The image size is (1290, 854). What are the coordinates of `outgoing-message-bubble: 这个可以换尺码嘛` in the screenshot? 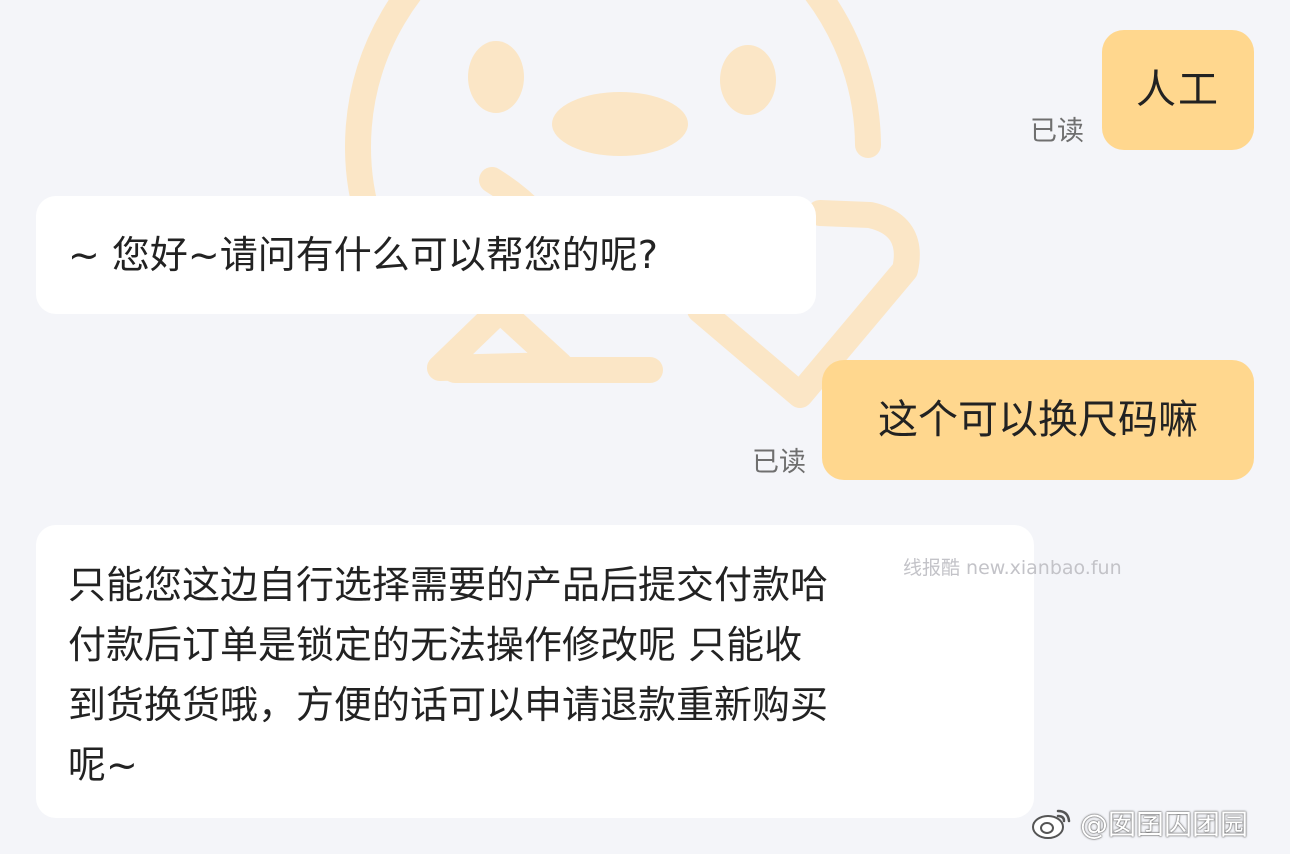 It's located at (1038, 420).